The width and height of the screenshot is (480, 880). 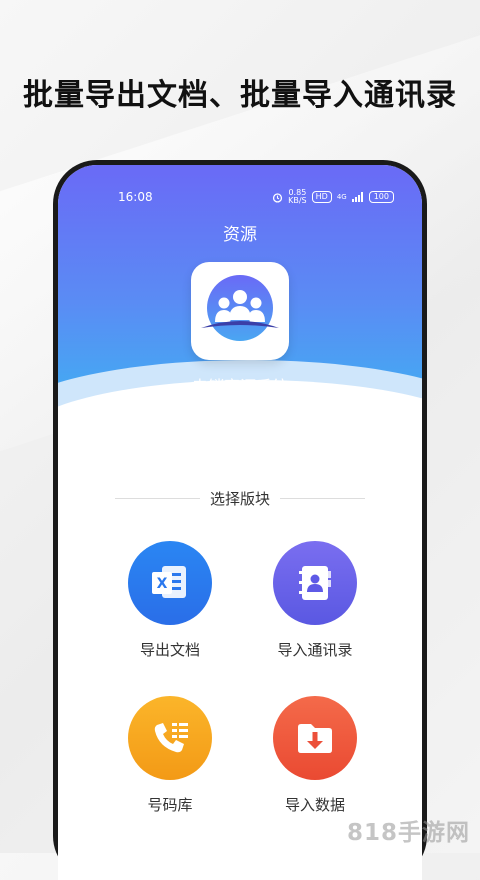 I want to click on tile-import-contacts-circle, so click(x=315, y=583).